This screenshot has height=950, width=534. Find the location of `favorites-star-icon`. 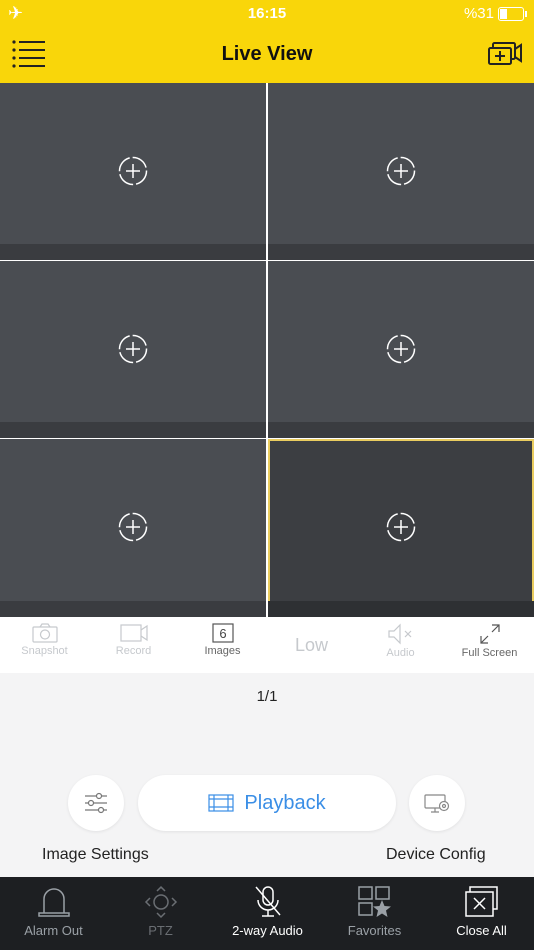

favorites-star-icon is located at coordinates (374, 901).